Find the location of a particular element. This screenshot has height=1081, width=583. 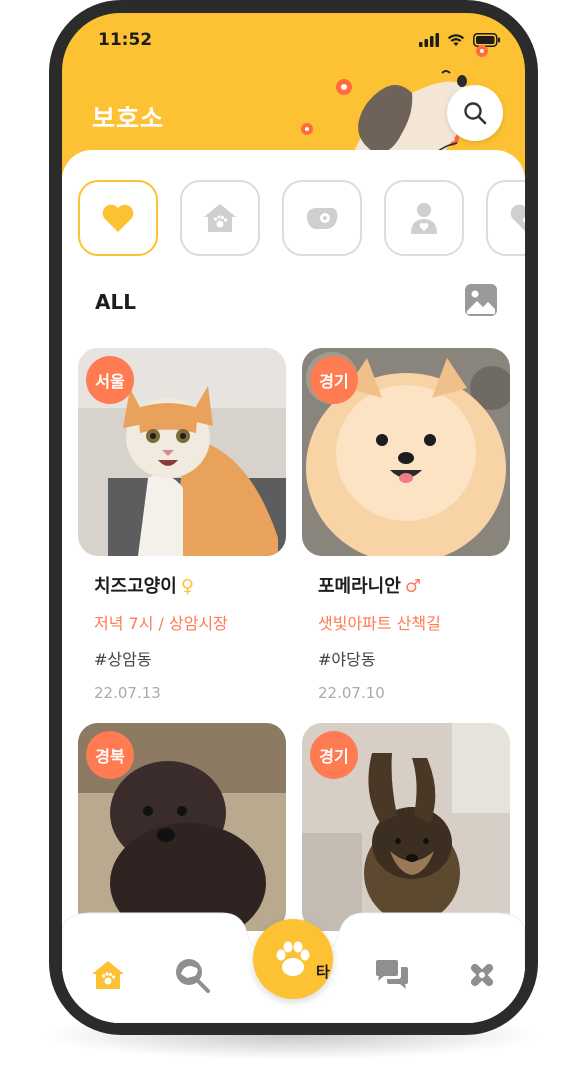

post-card: 경기 is located at coordinates (406, 827).